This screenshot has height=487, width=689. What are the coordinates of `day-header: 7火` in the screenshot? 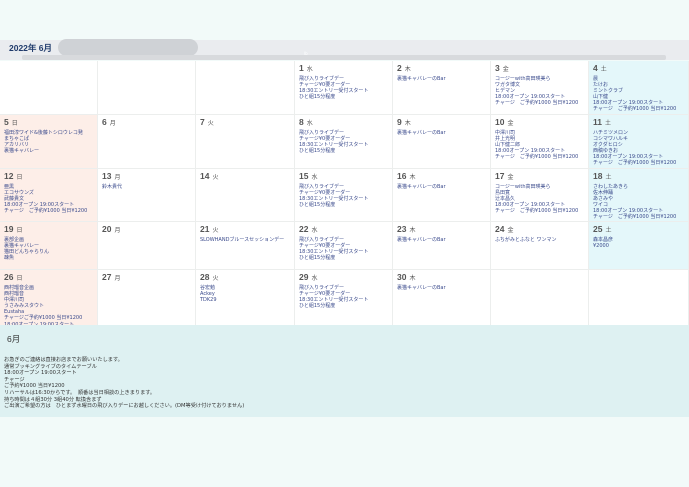 It's located at (245, 123).